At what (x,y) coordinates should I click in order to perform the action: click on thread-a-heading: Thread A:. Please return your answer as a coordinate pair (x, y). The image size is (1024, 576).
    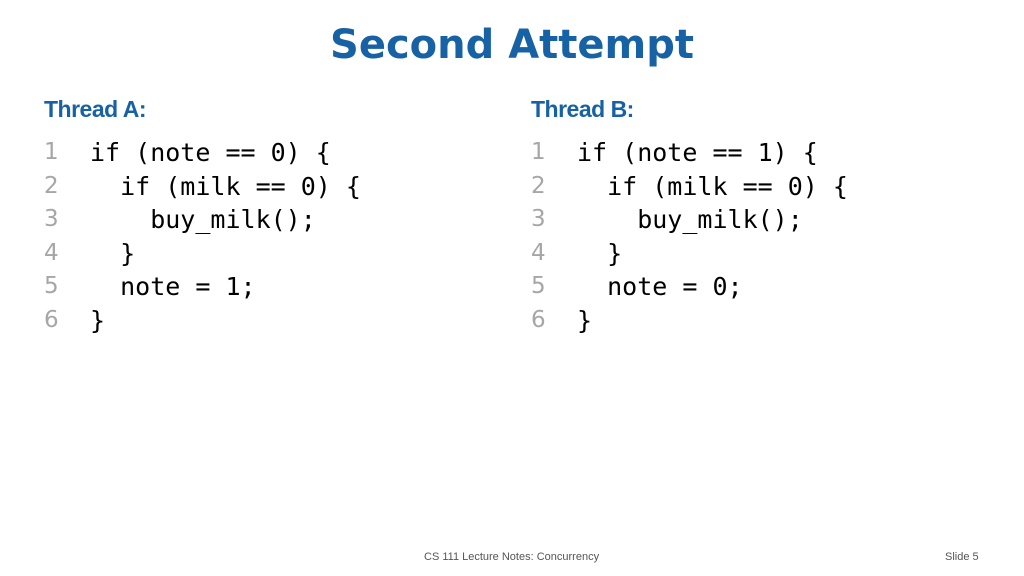
    Looking at the image, I should click on (95, 109).